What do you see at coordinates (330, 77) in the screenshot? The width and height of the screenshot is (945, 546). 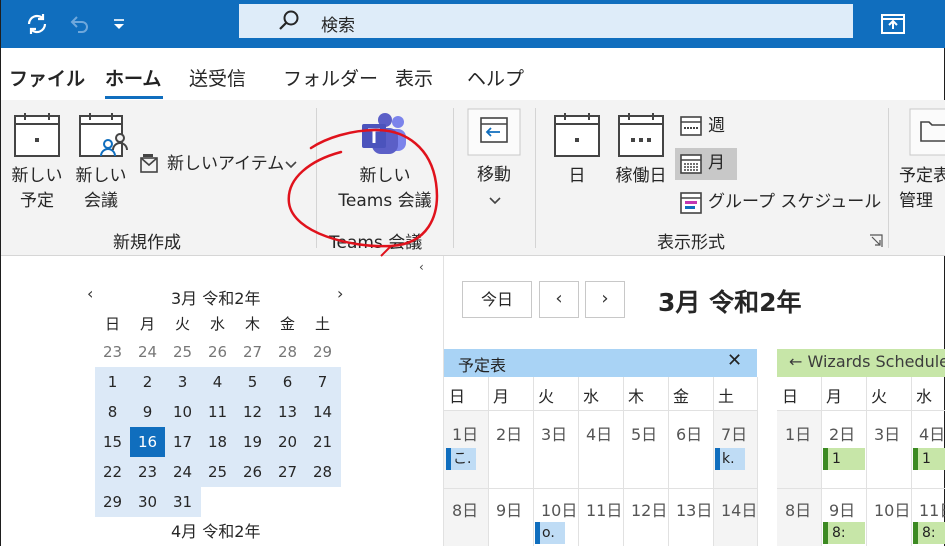 I see `tab-folder: フォルダー` at bounding box center [330, 77].